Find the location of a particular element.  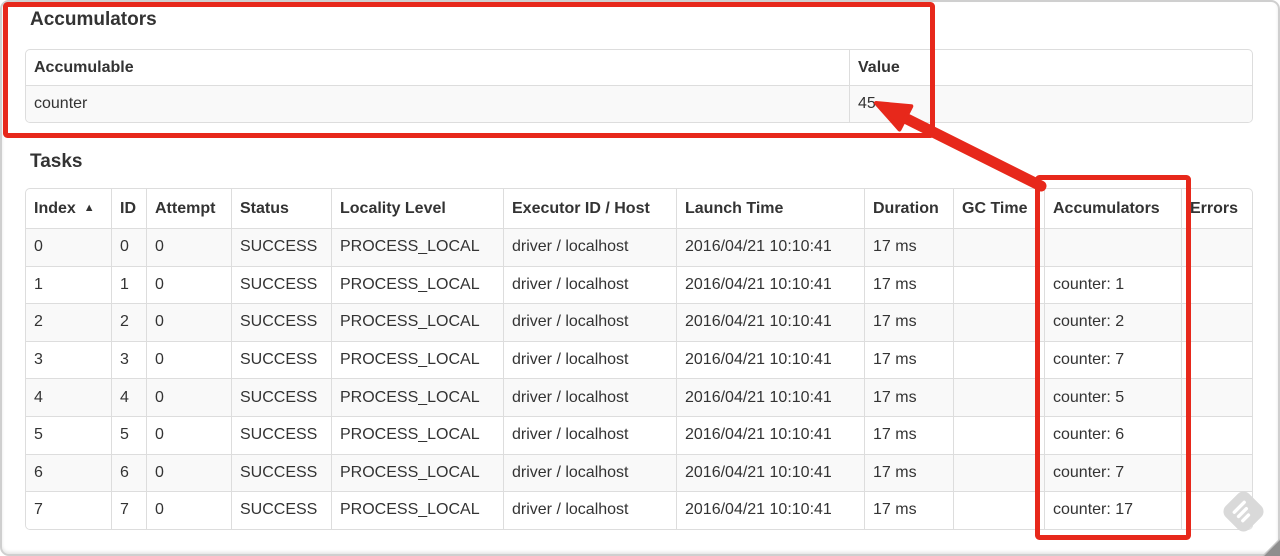

column-header: Locality Level is located at coordinates (417, 208).